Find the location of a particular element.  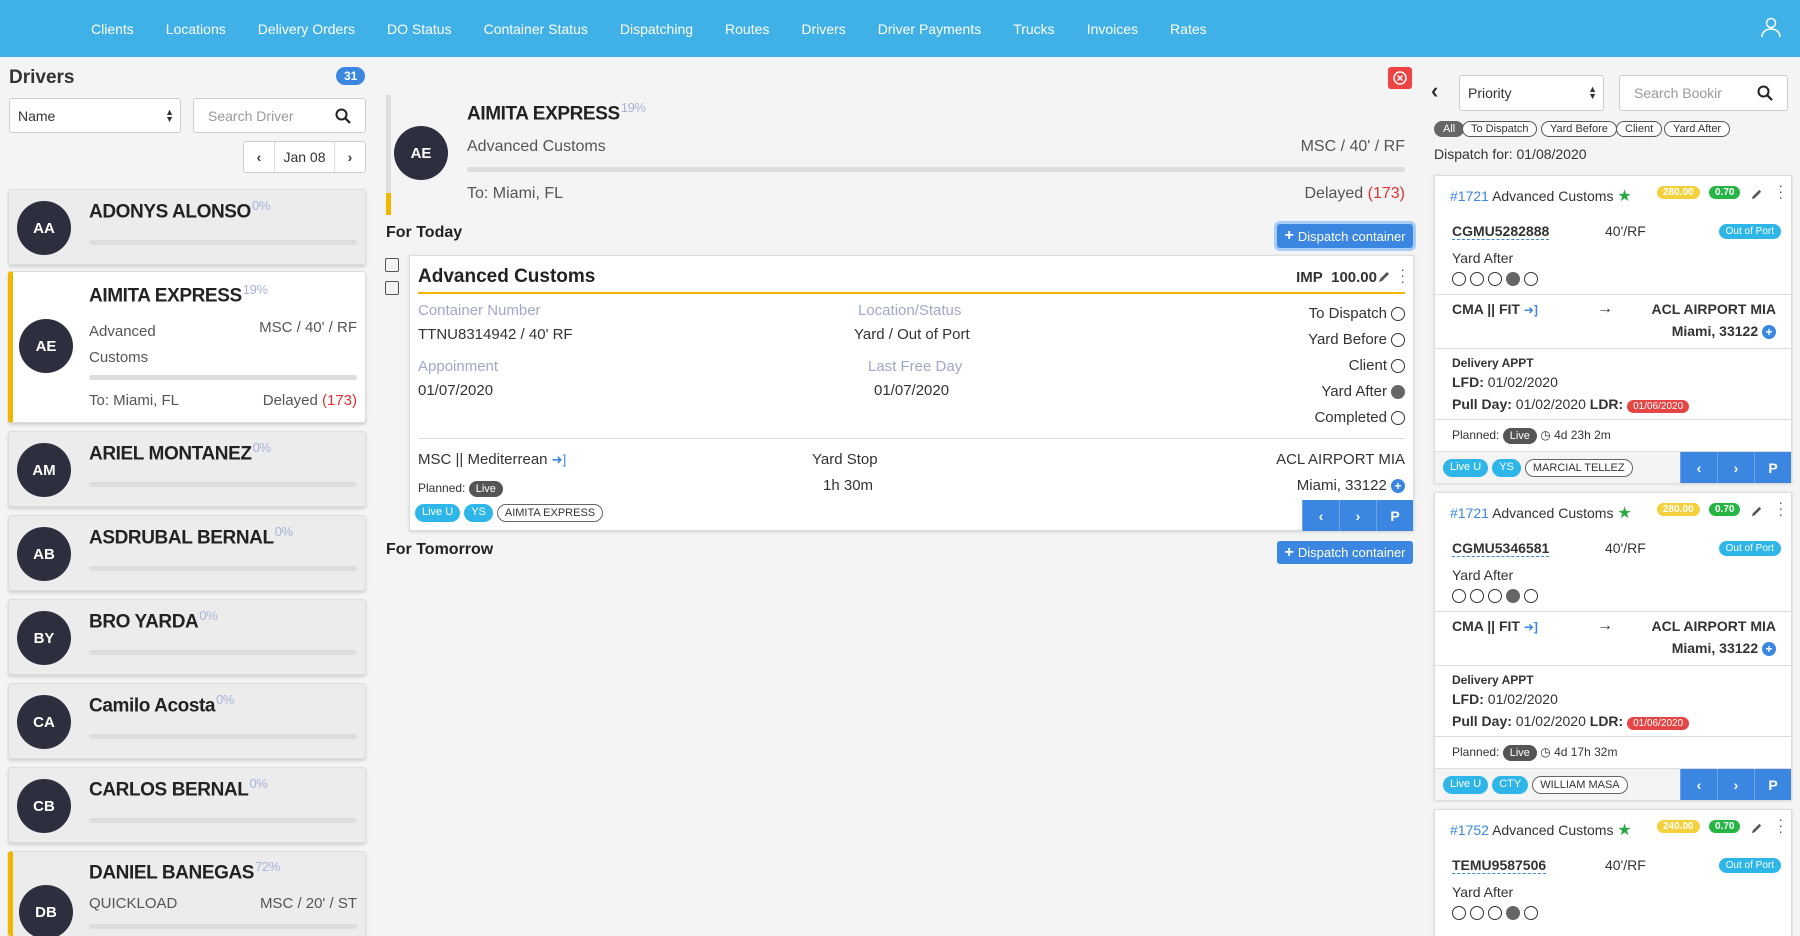

container-number: CGMU5282888 is located at coordinates (1501, 231).